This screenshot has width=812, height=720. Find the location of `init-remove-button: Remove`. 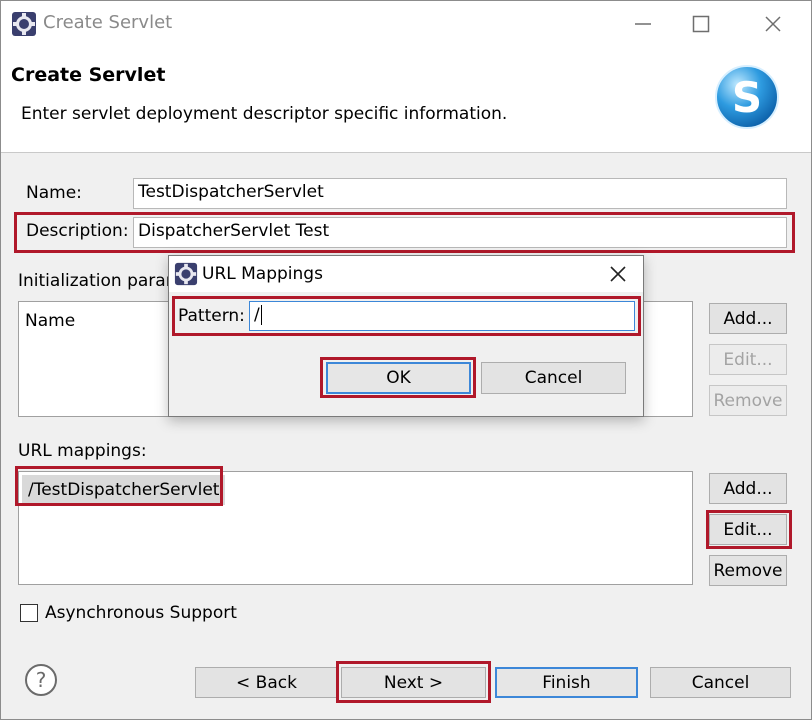

init-remove-button: Remove is located at coordinates (748, 400).